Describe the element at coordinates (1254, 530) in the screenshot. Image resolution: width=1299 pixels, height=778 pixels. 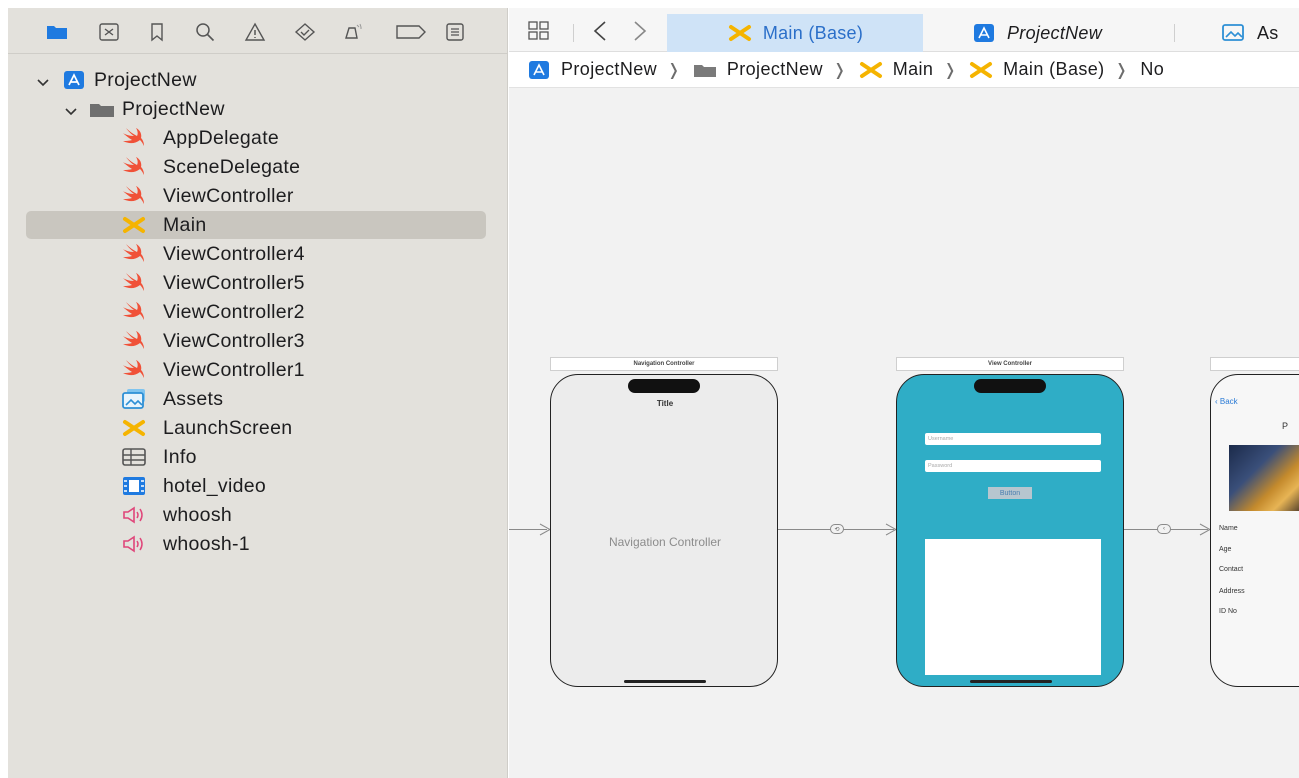
I see `detail-scene: ‹ Back P Name Age Contact Address ID No` at that location.